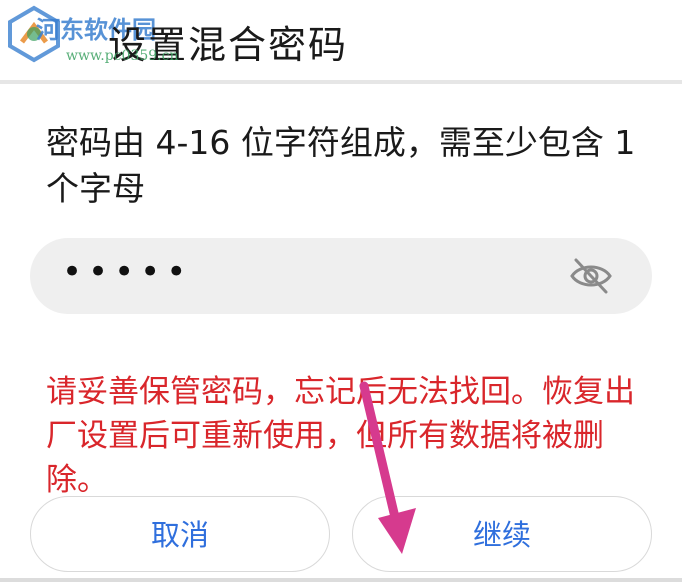 This screenshot has width=682, height=582. I want to click on password-input: •••••, so click(341, 276).